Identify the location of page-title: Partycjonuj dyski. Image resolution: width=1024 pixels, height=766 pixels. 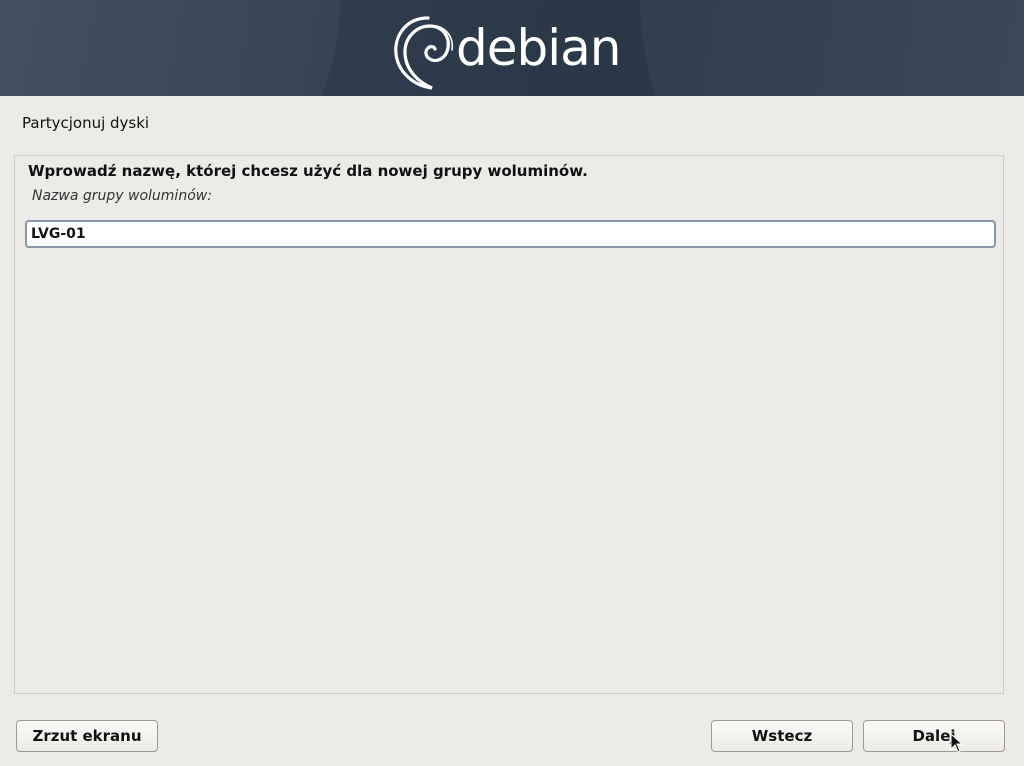
(86, 123).